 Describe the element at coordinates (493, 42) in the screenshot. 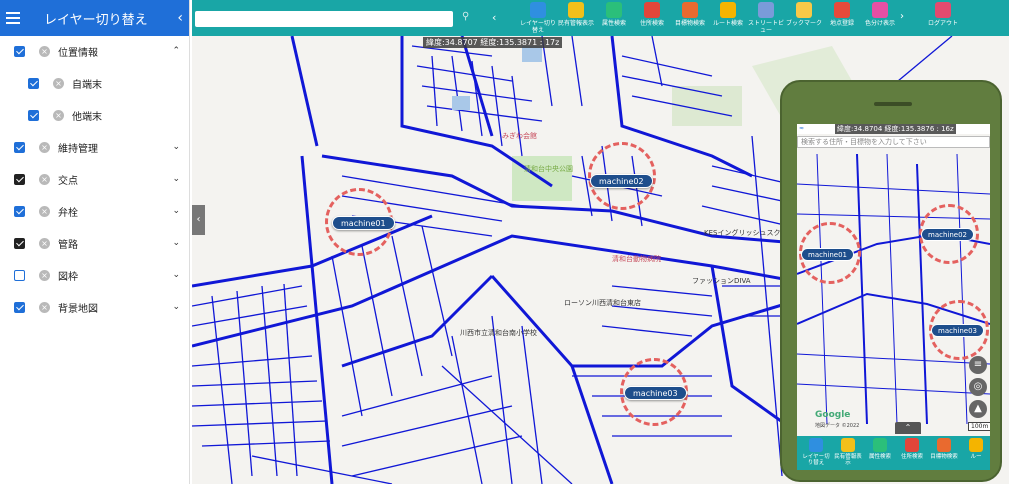

I see `map-coordinate-readout: 緯度:34.8707 経度:135.3871 : 17z` at that location.